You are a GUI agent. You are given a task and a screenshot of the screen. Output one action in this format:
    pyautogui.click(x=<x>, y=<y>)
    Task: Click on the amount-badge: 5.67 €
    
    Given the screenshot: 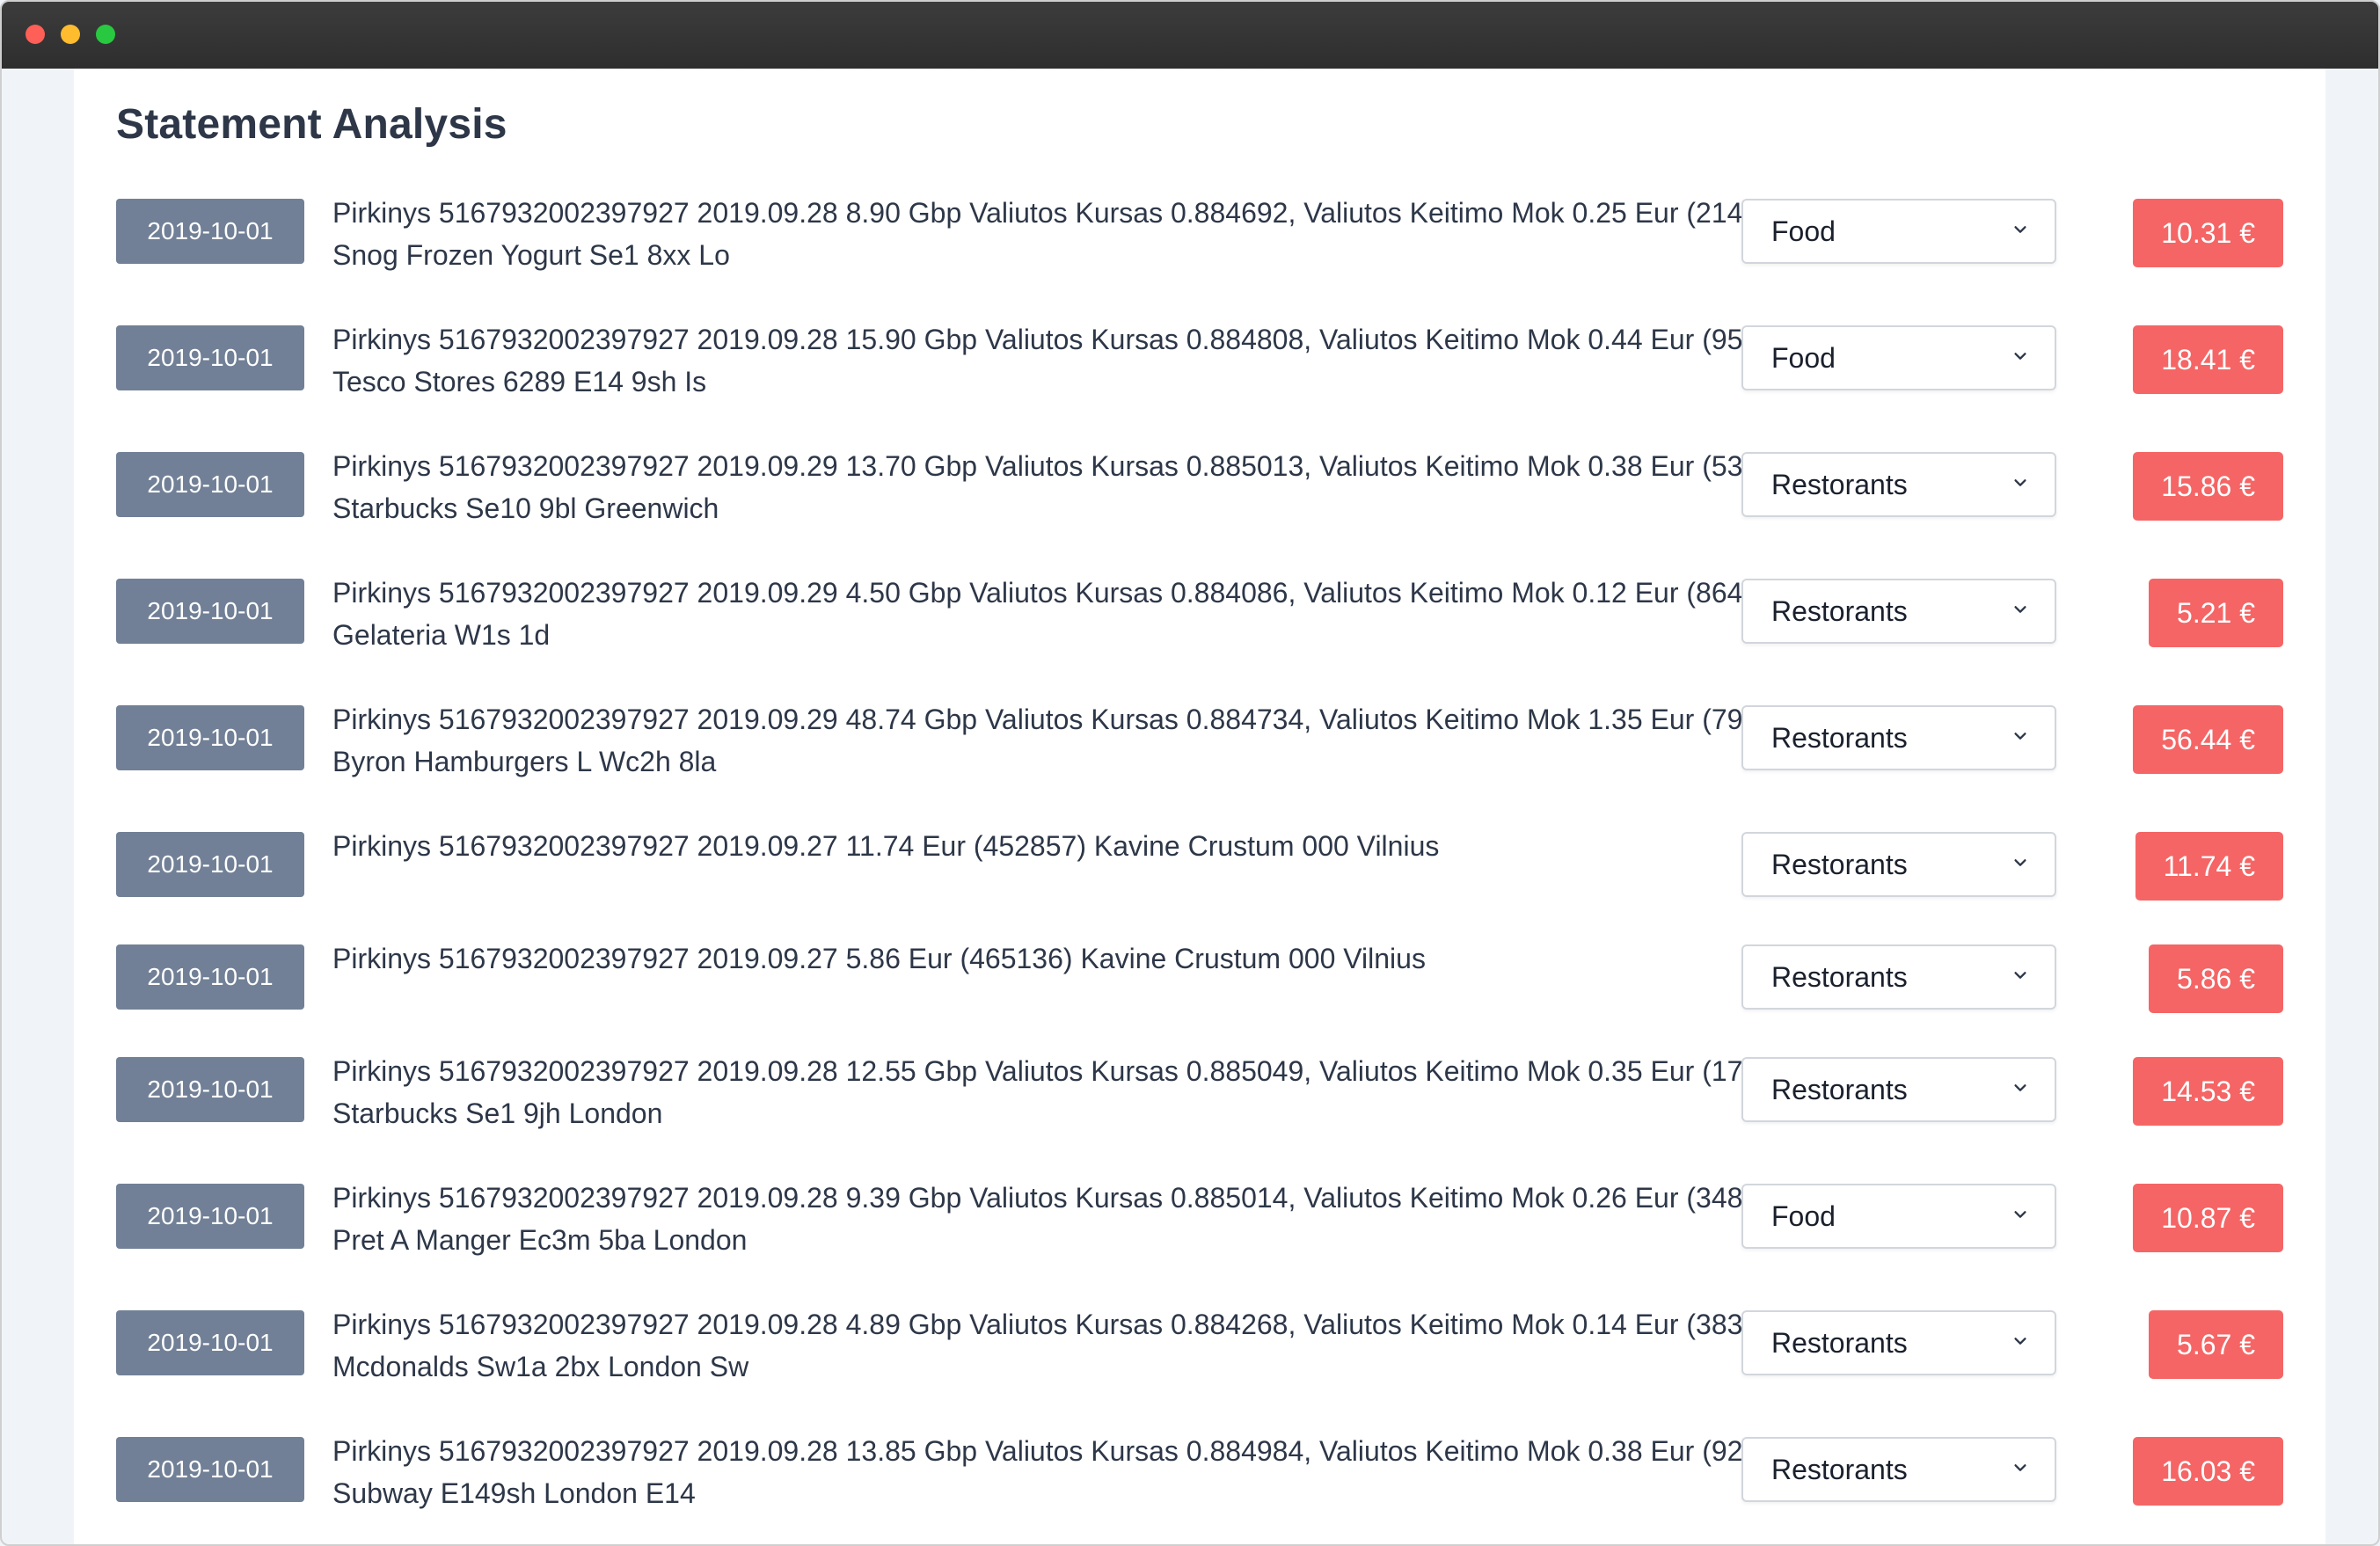 What is the action you would take?
    pyautogui.click(x=2216, y=1344)
    